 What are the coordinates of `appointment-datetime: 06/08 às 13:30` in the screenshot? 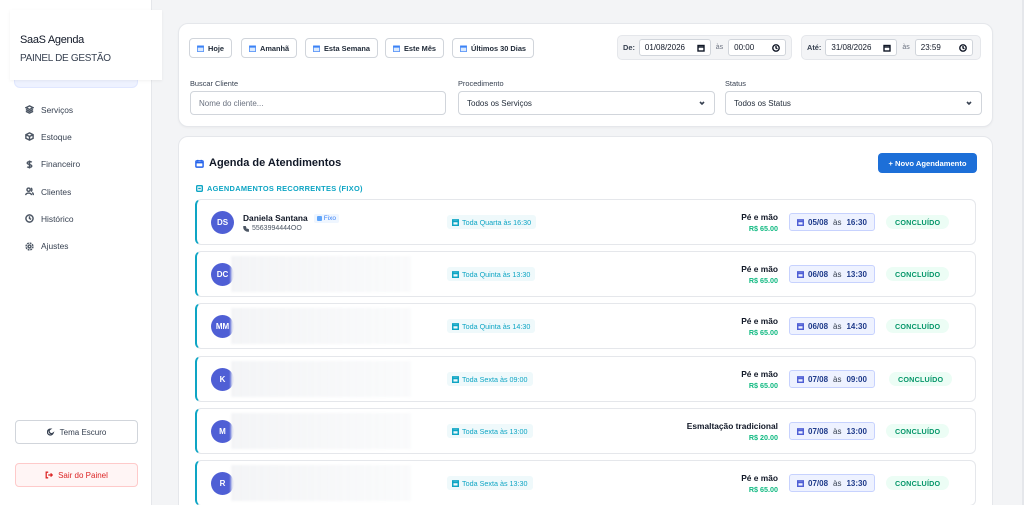 It's located at (832, 274).